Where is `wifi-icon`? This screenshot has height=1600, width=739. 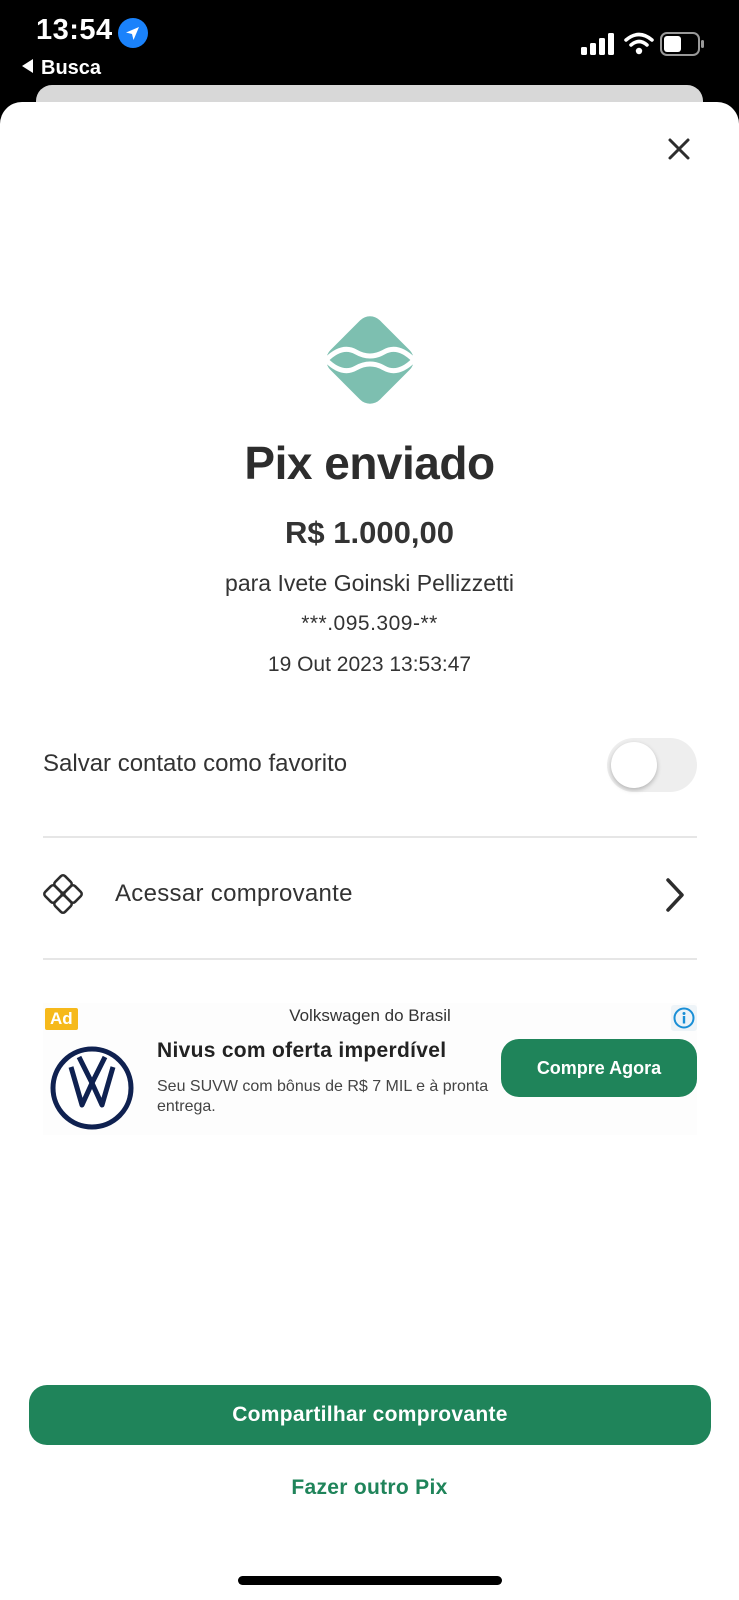
wifi-icon is located at coordinates (639, 45).